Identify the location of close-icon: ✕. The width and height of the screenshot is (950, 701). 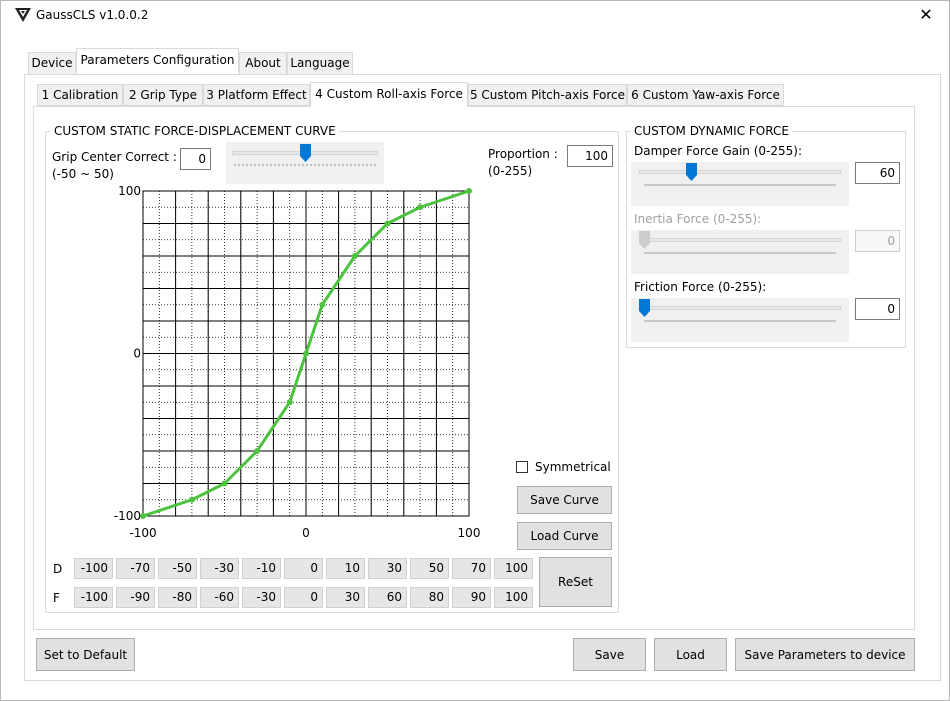
(926, 15).